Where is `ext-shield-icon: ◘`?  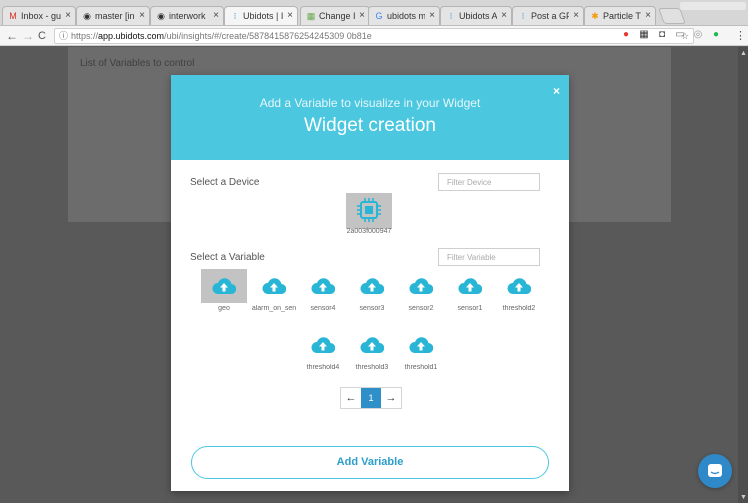 ext-shield-icon: ◘ is located at coordinates (662, 35).